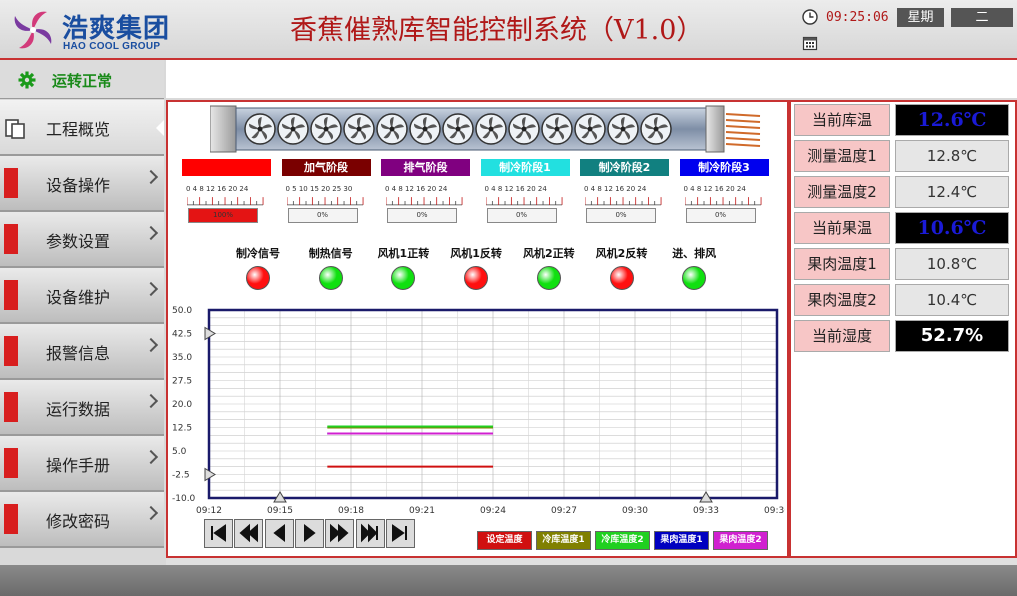 The width and height of the screenshot is (1017, 596). I want to click on sidebar-item-5: 运行数据, so click(82, 408).